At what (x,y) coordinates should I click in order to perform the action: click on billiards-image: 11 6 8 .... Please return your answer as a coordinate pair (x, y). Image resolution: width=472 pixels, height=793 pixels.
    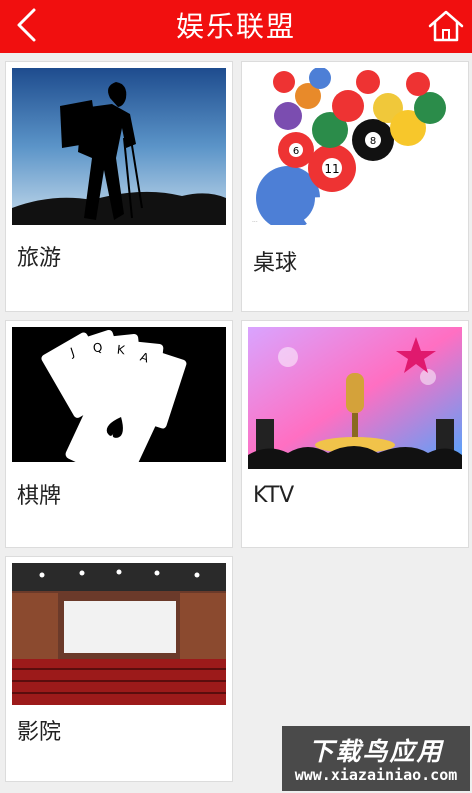
    Looking at the image, I should click on (355, 146).